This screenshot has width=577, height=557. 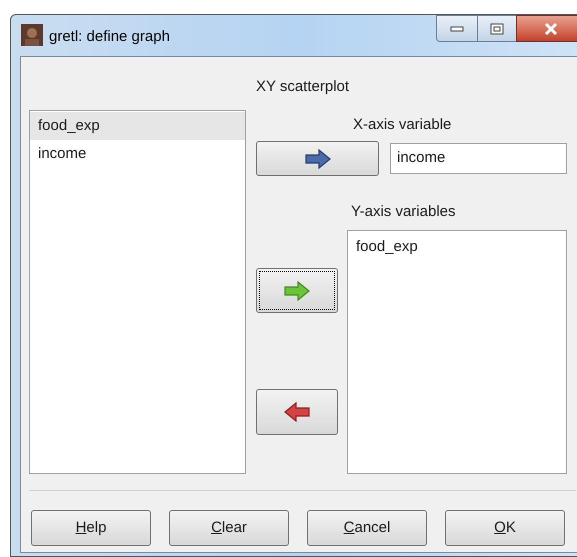 What do you see at coordinates (297, 412) in the screenshot?
I see `left-arrow-icon` at bounding box center [297, 412].